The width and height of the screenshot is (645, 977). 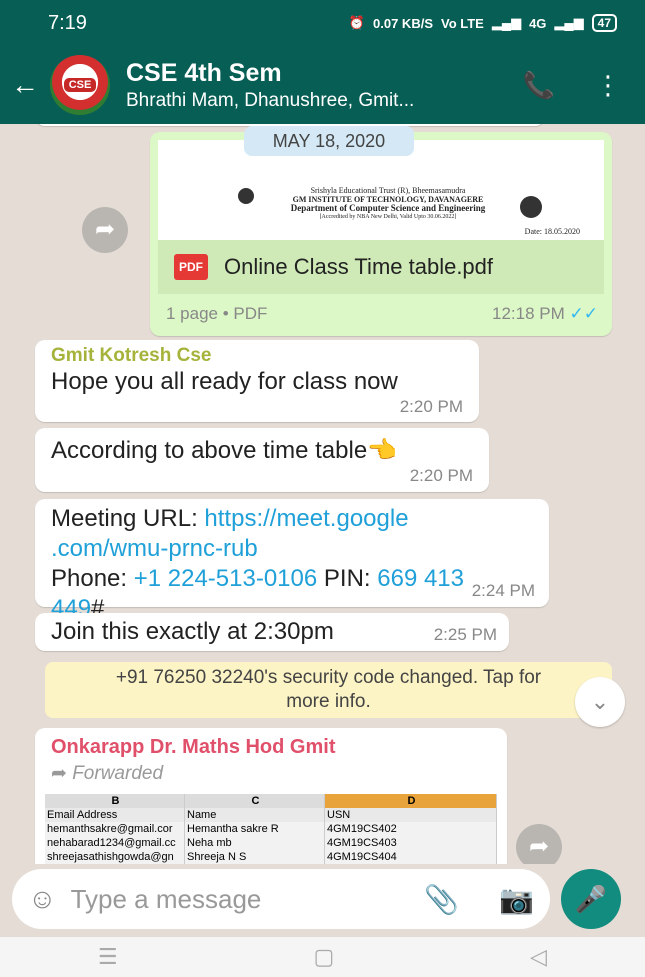 What do you see at coordinates (411, 829) in the screenshot?
I see `sheet-cell: 4GM19CS402` at bounding box center [411, 829].